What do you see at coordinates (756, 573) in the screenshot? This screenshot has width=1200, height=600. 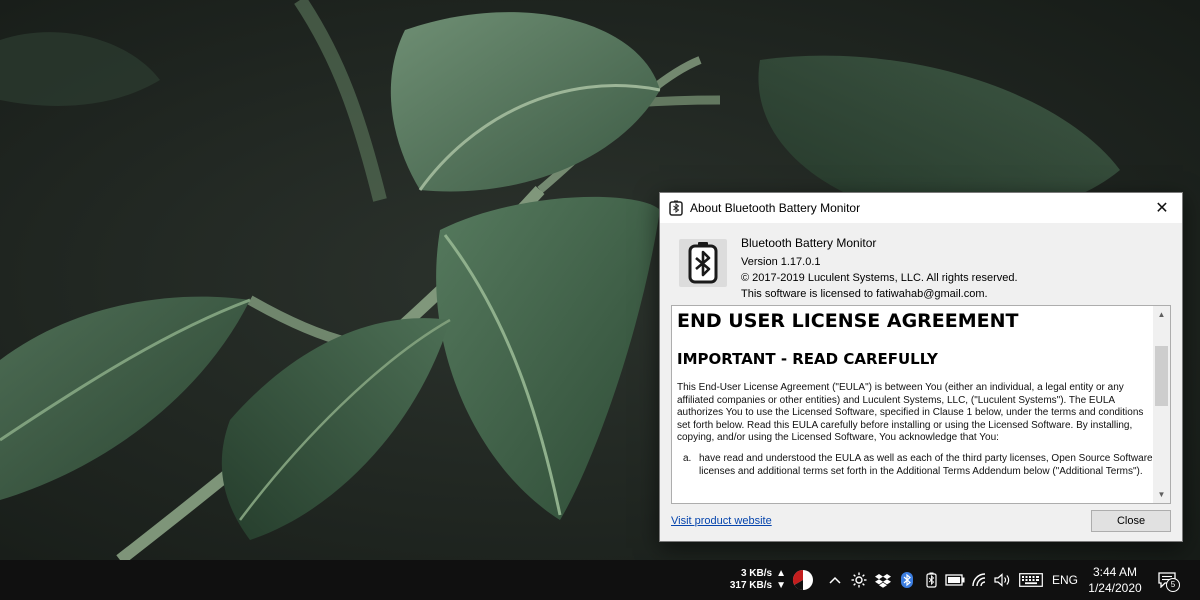 I see `upload-speed: 3 KB/s` at bounding box center [756, 573].